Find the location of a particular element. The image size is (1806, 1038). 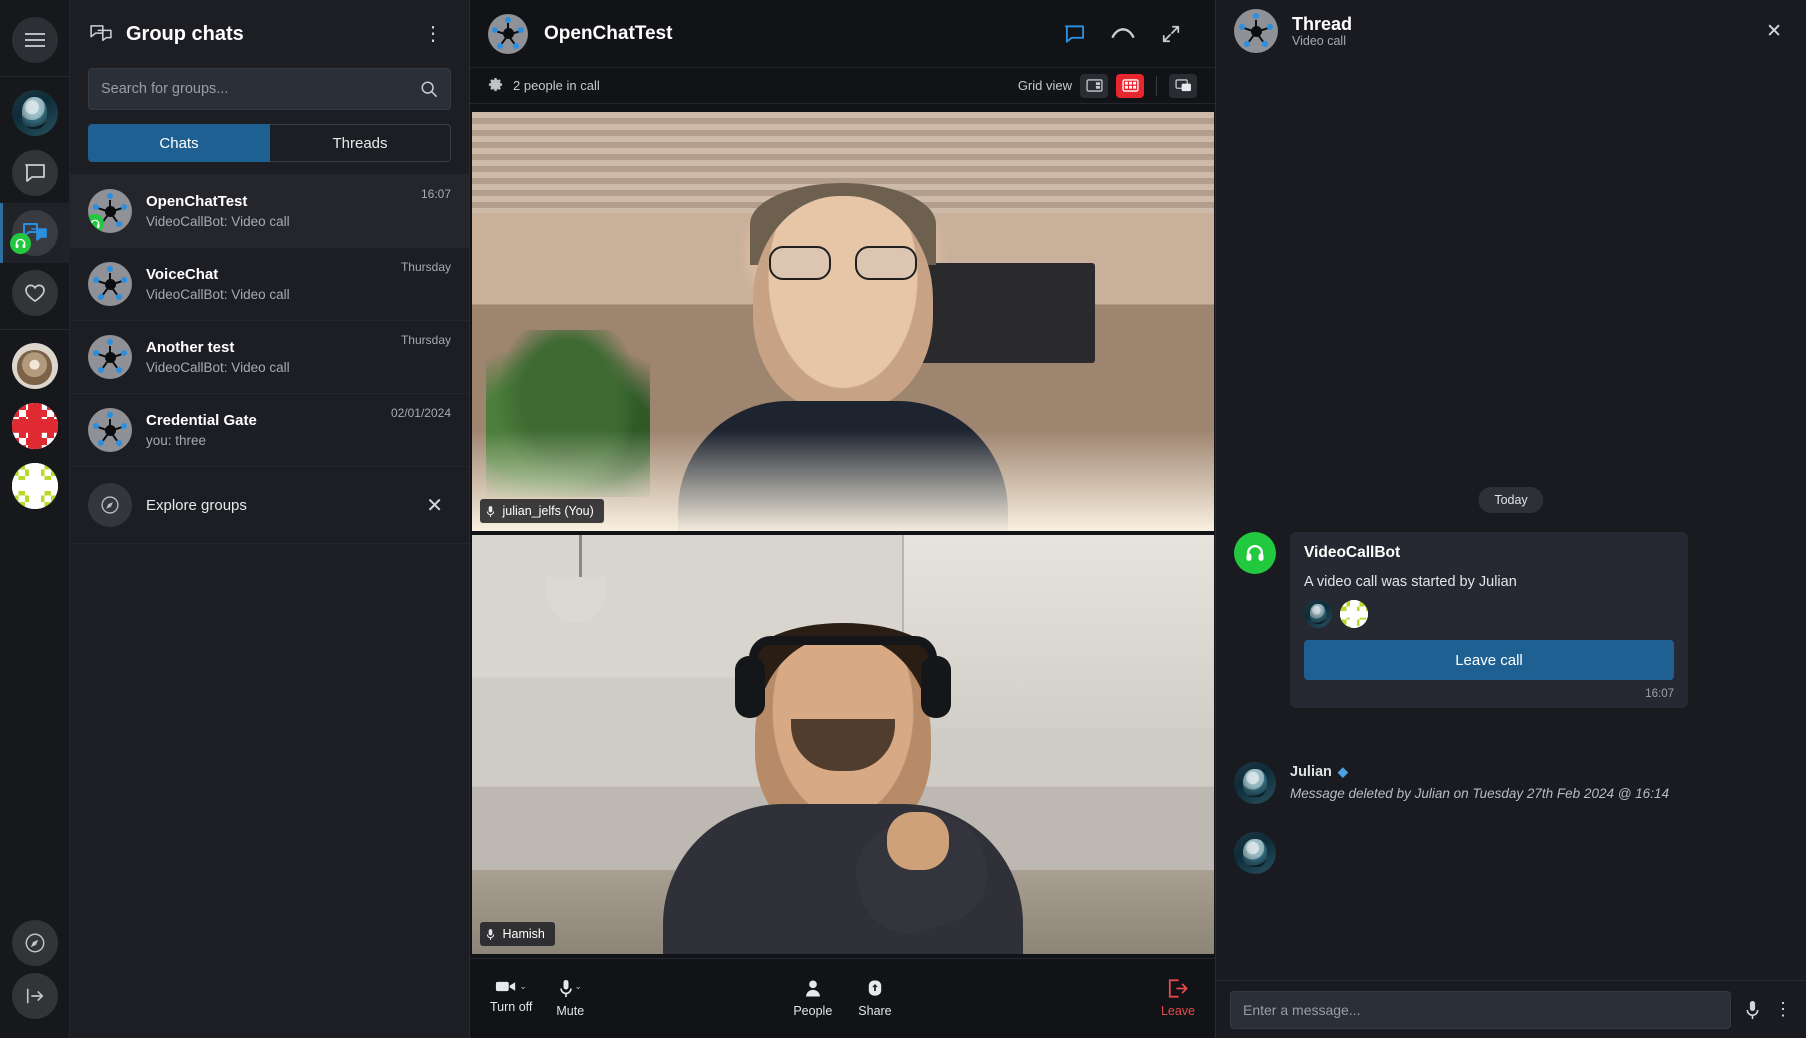

leave-call-icon is located at coordinates (1178, 988).